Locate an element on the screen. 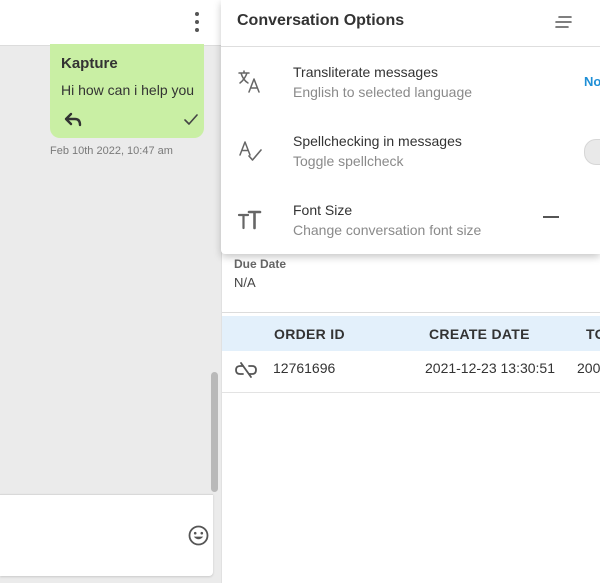 This screenshot has height=583, width=600. due-date-value: N/A is located at coordinates (245, 282).